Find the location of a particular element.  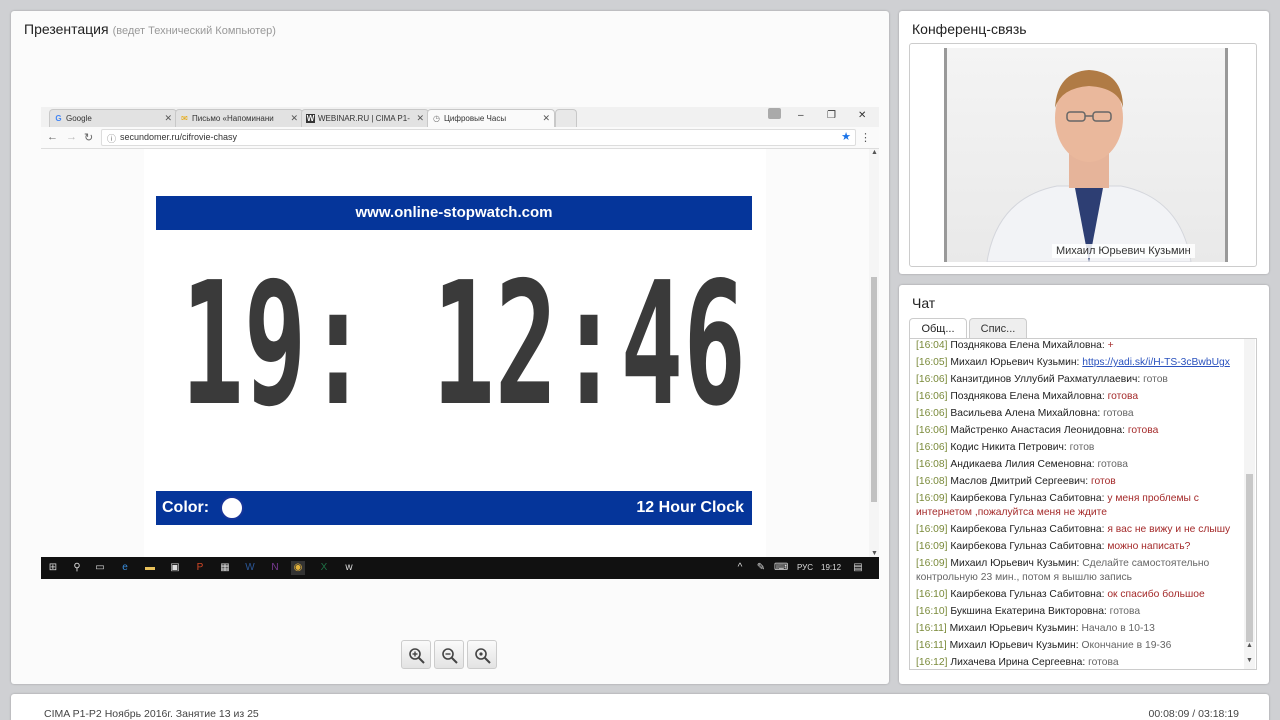

message-time: [16:12] is located at coordinates (932, 662).